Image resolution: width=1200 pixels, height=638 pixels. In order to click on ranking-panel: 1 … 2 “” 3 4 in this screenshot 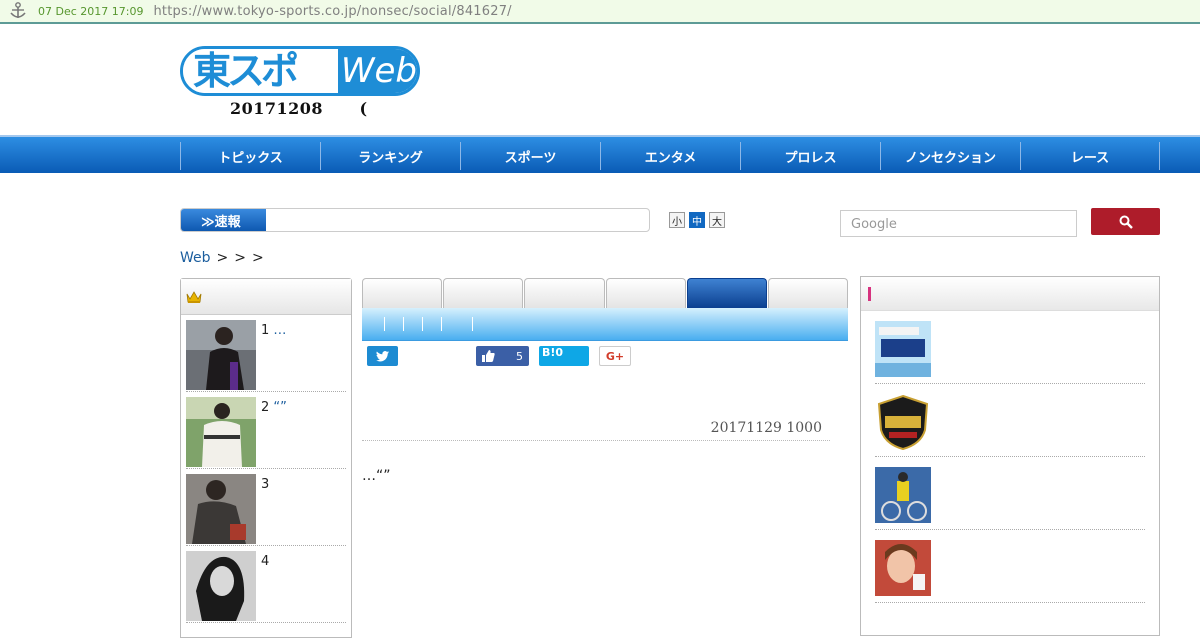, I will do `click(266, 458)`.